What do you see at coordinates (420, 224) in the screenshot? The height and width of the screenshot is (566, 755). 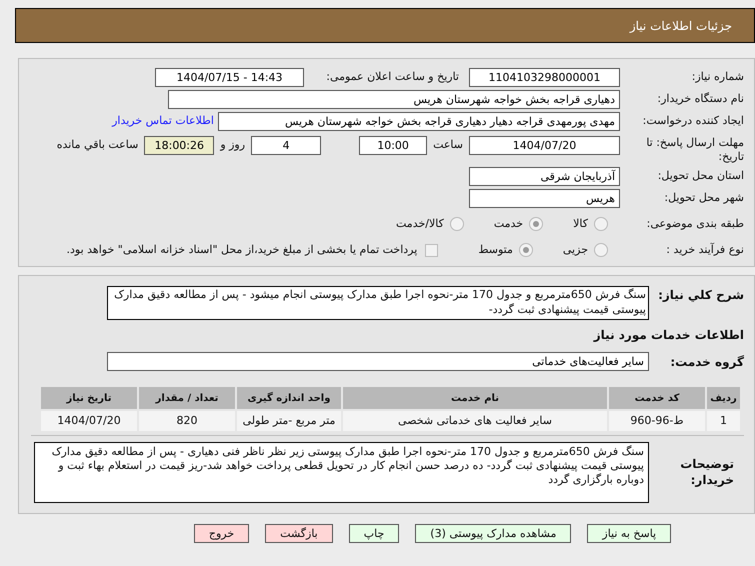 I see `radio-label: کالا/خدمت` at bounding box center [420, 224].